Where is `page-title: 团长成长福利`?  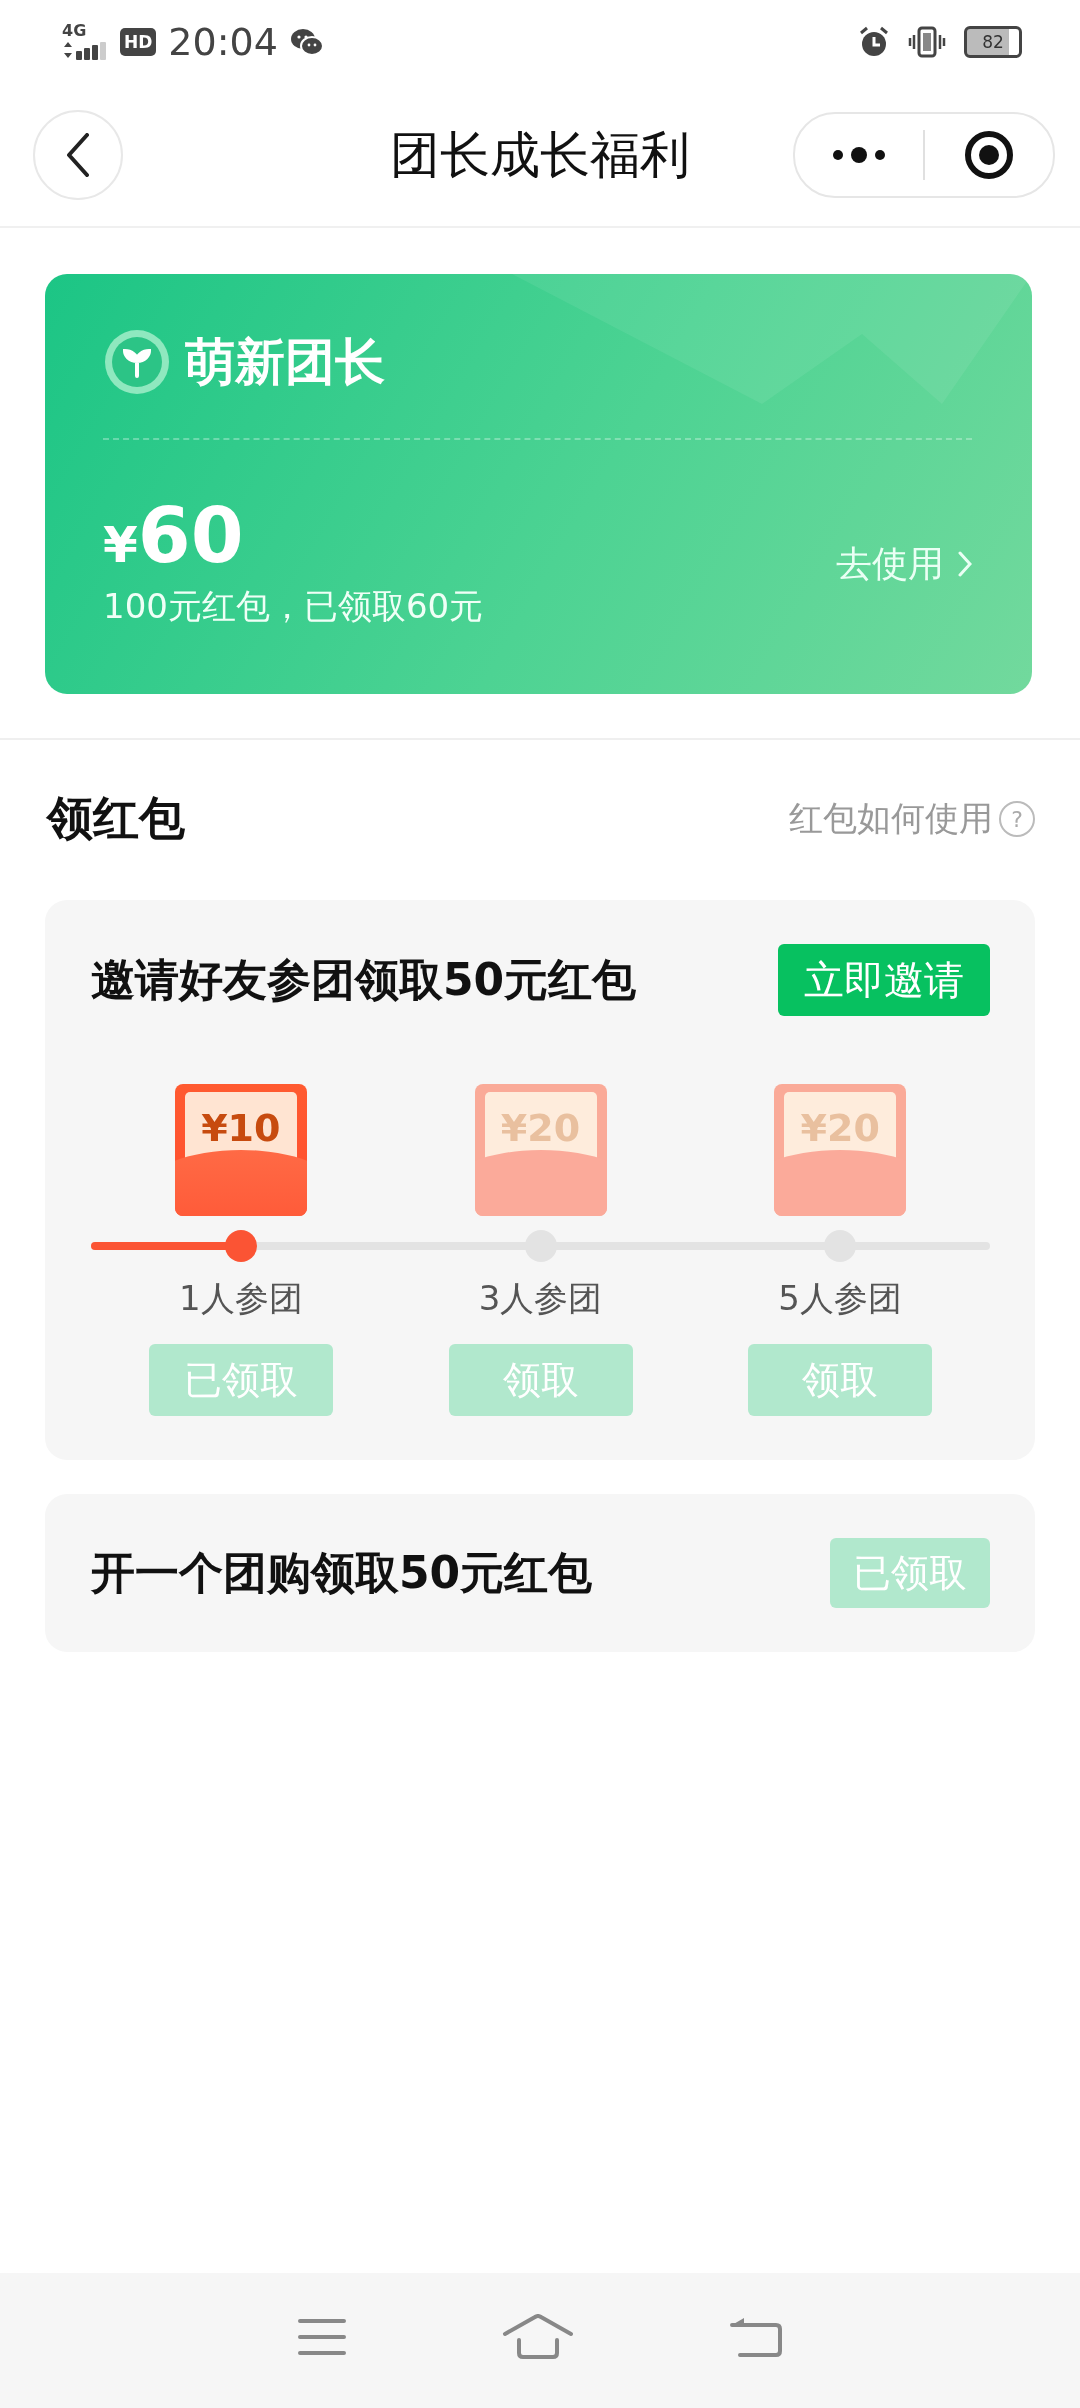 page-title: 团长成长福利 is located at coordinates (540, 155).